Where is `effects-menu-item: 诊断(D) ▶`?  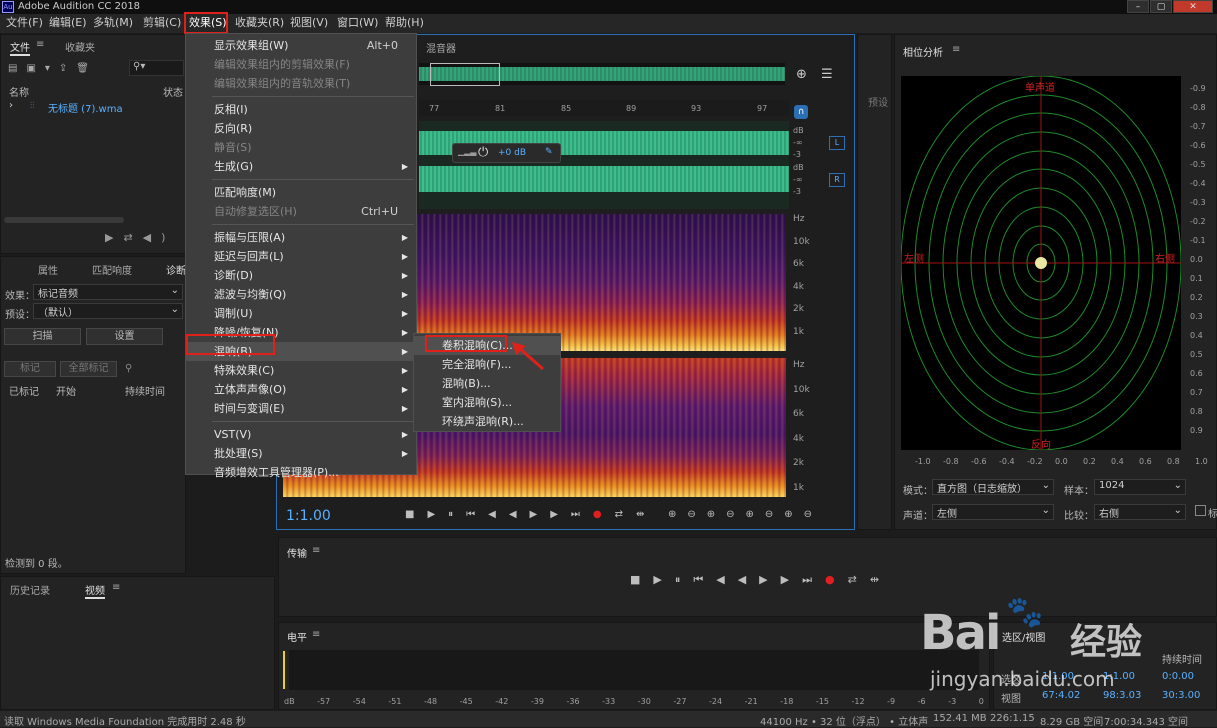 effects-menu-item: 诊断(D) ▶ is located at coordinates (301, 275).